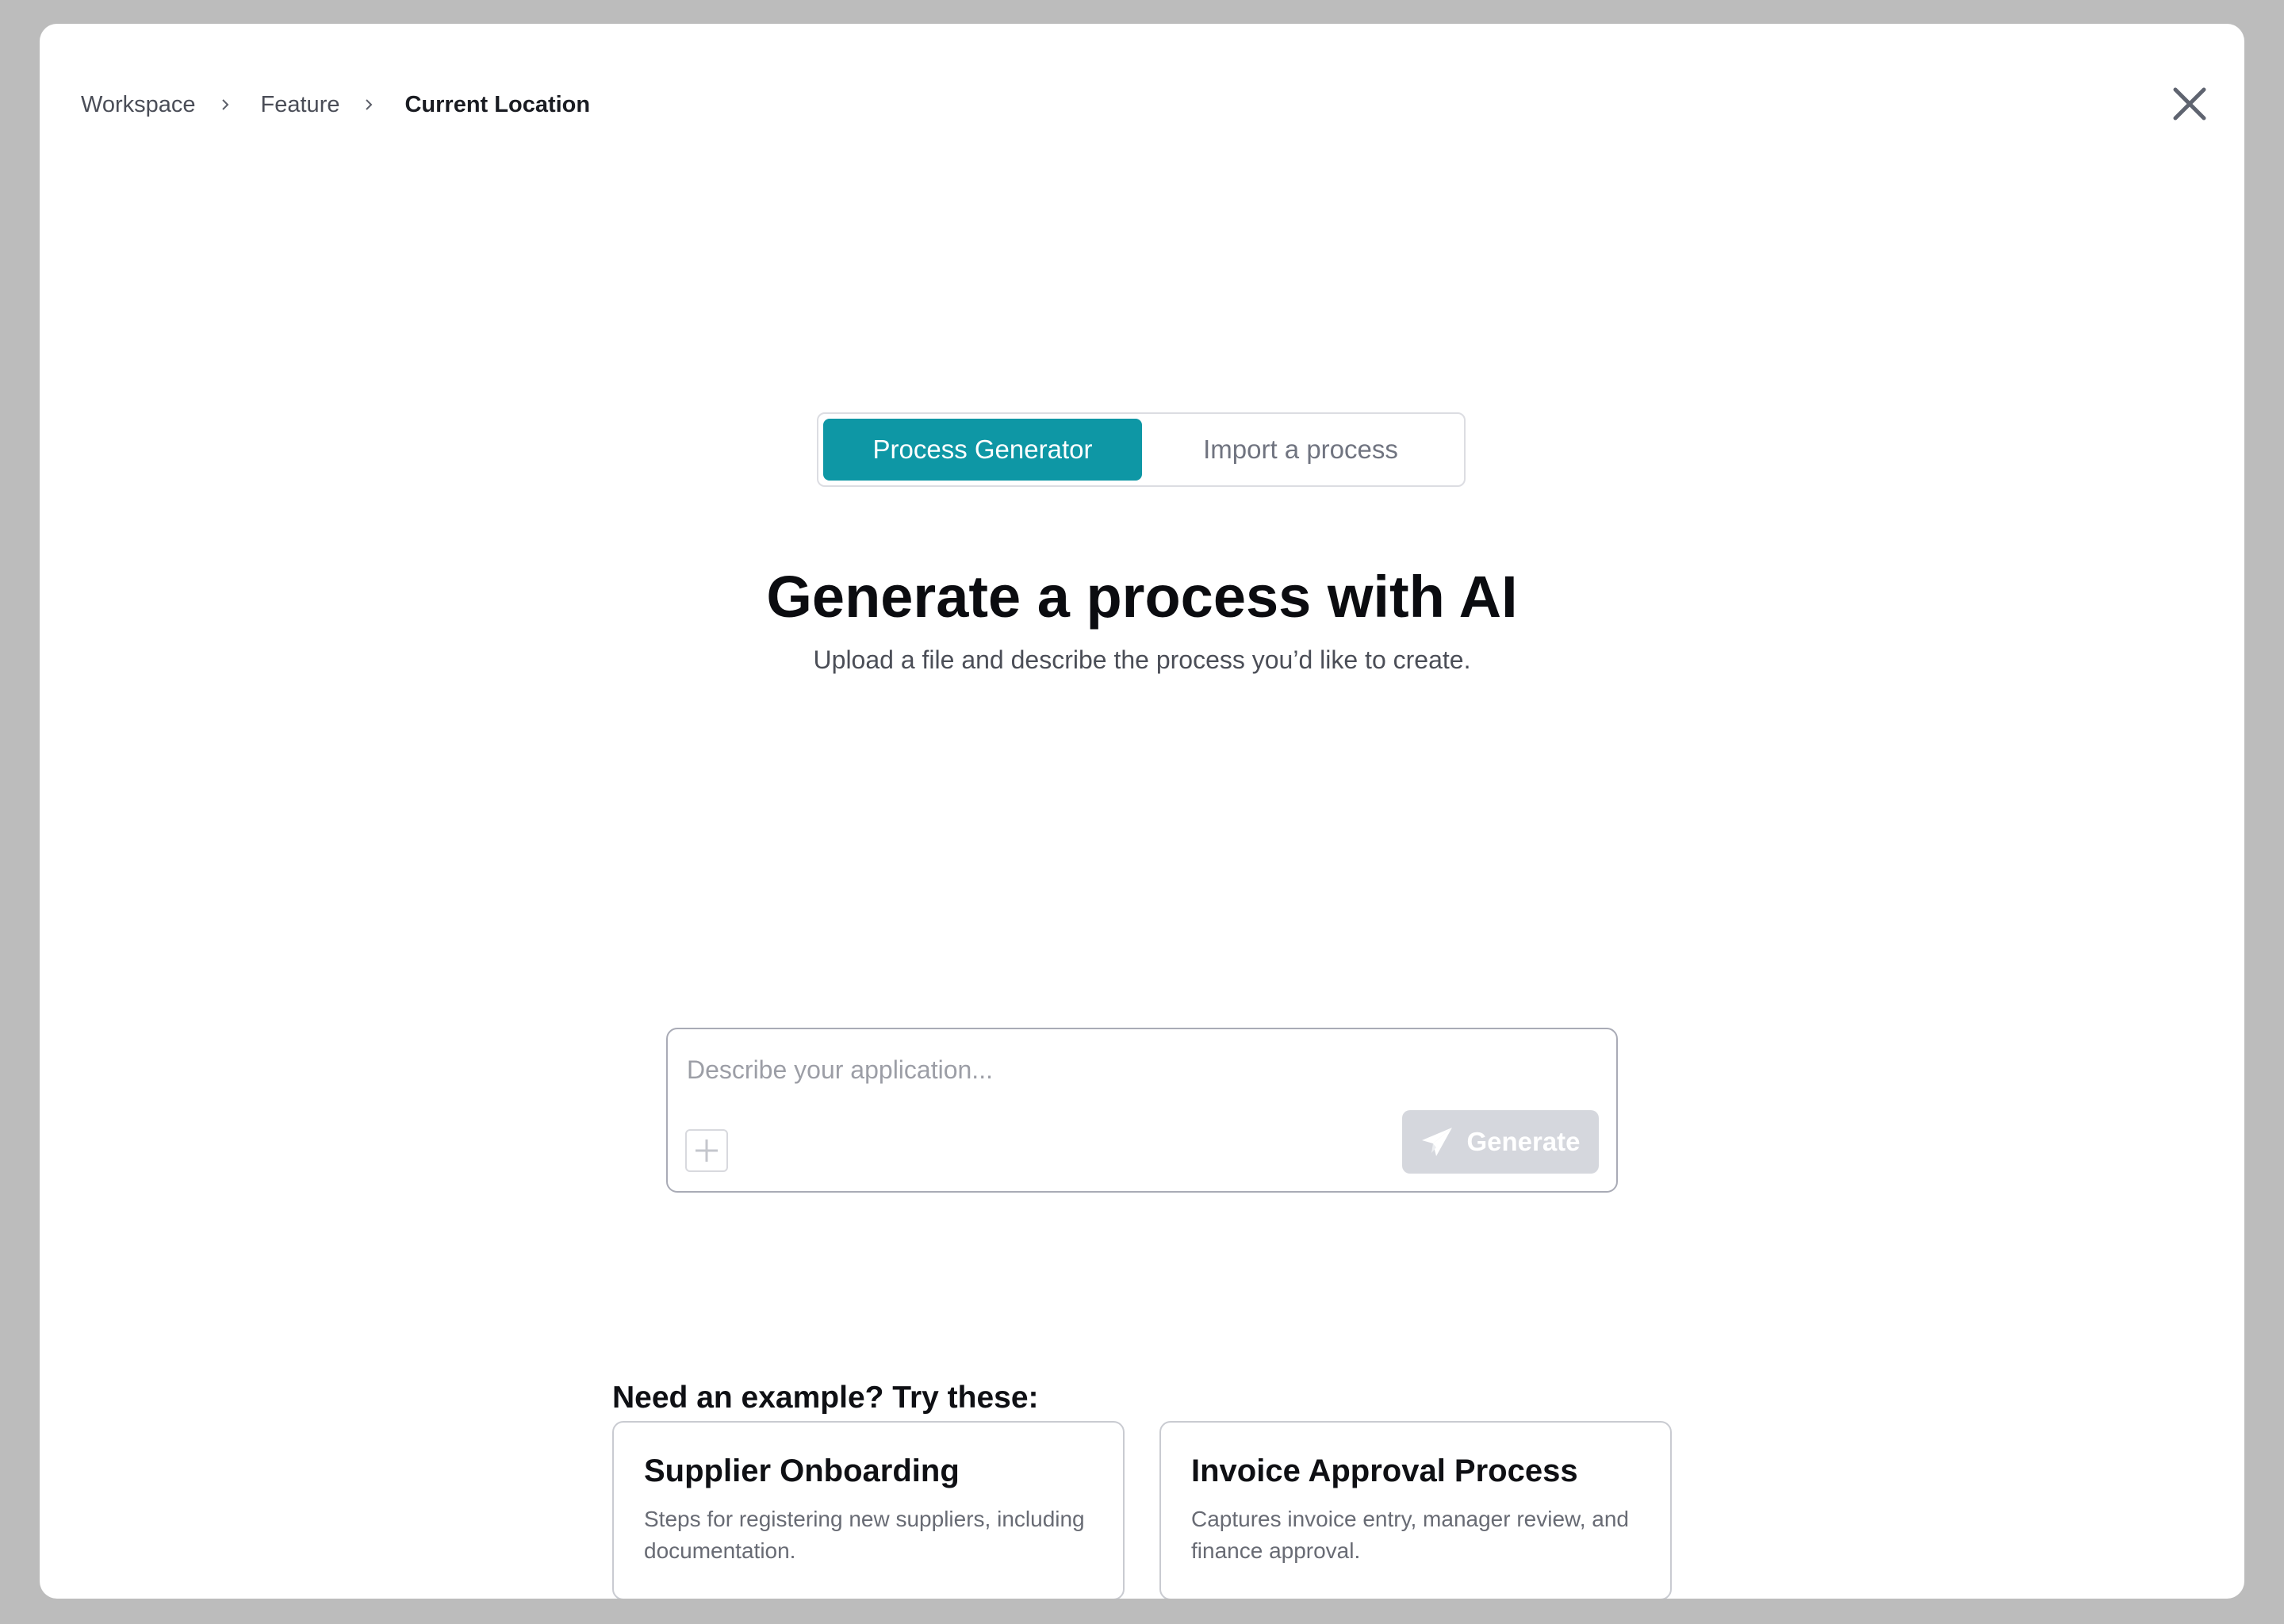  I want to click on breadcrumb-item-workspace: Workspace, so click(138, 105).